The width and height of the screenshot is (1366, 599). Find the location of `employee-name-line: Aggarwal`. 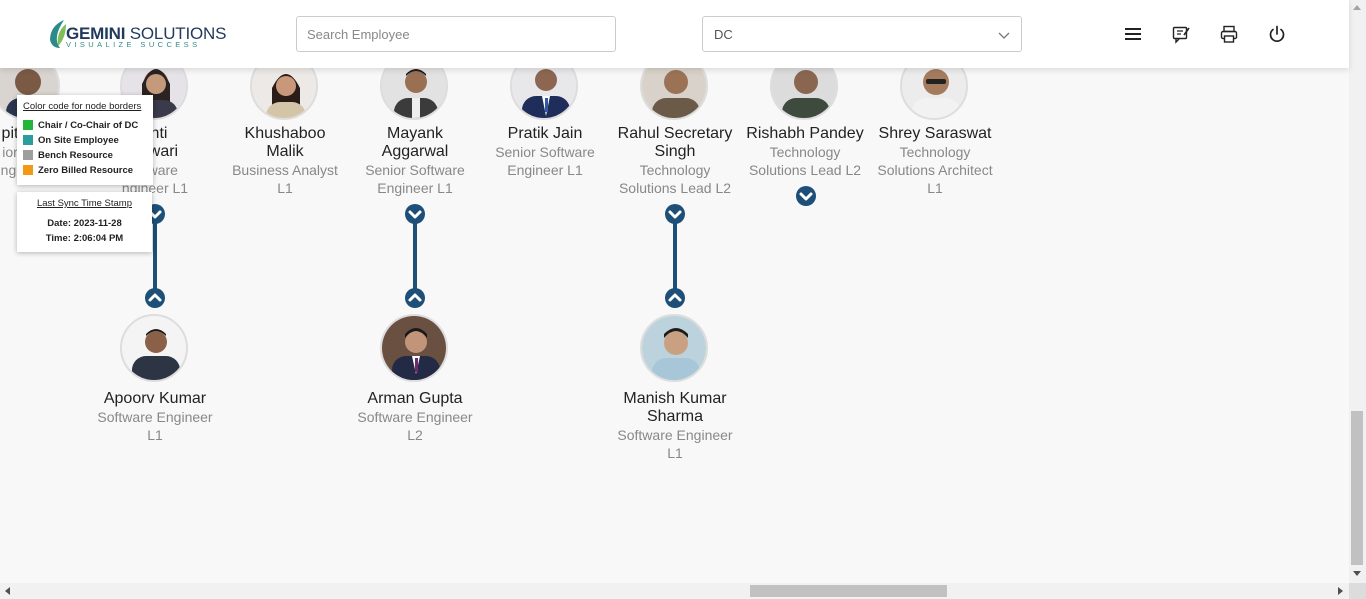

employee-name-line: Aggarwal is located at coordinates (415, 151).